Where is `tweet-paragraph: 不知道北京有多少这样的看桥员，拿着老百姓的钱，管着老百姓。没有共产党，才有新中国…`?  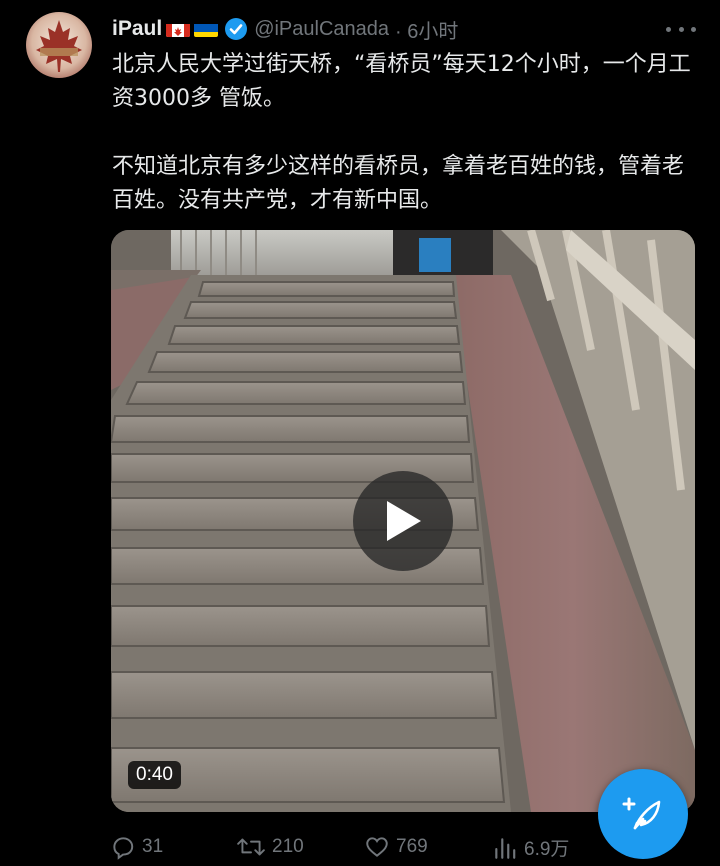 tweet-paragraph: 不知道北京有多少这样的看桥员，拿着老百姓的钱，管着老百姓。没有共产党，才有新中国… is located at coordinates (398, 183).